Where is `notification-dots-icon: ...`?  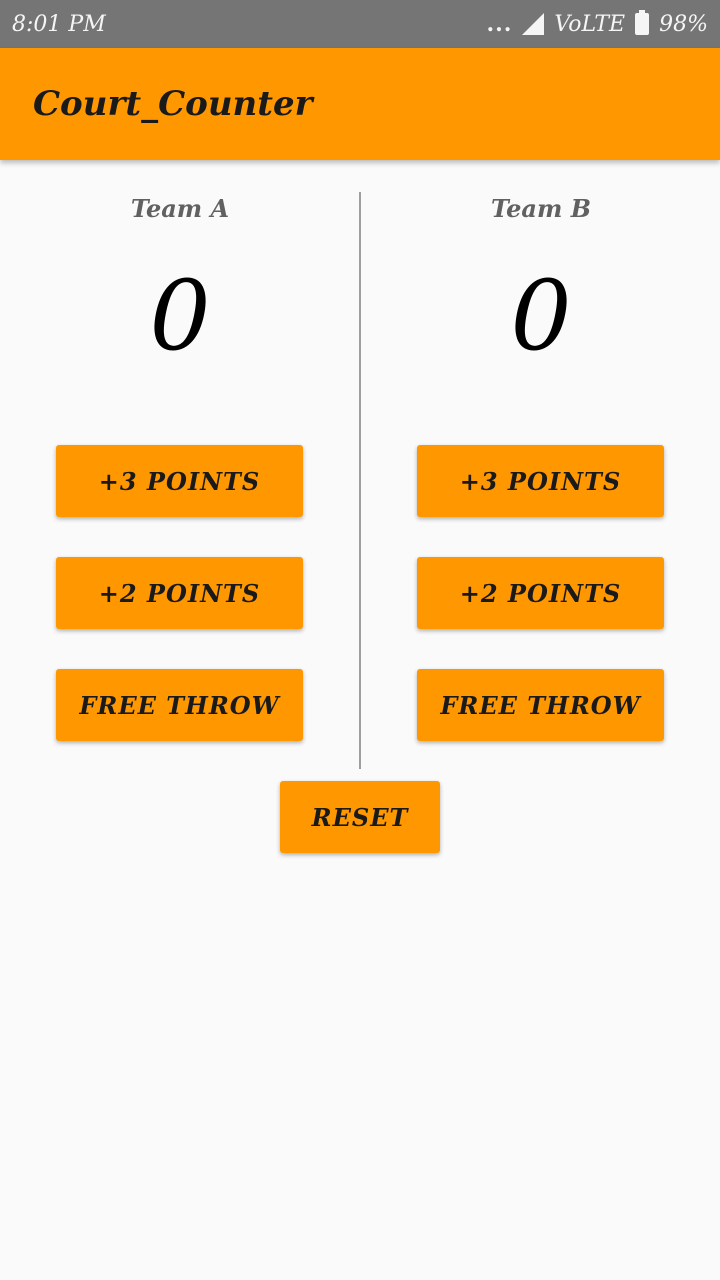 notification-dots-icon: ... is located at coordinates (499, 24).